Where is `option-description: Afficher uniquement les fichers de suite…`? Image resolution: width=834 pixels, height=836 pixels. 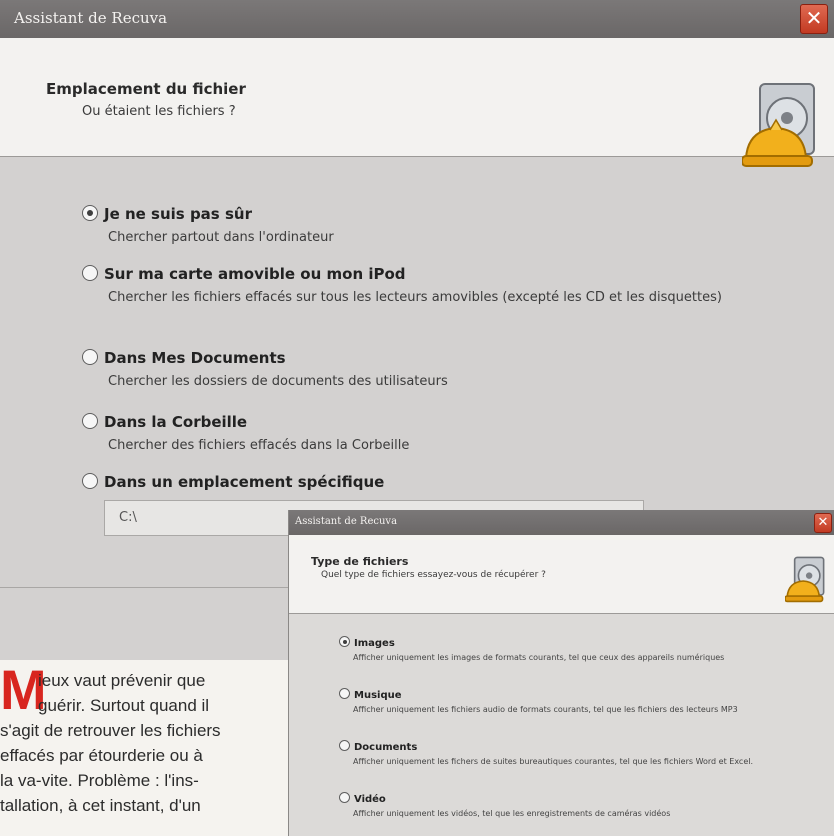 option-description: Afficher uniquement les fichers de suite… is located at coordinates (553, 761).